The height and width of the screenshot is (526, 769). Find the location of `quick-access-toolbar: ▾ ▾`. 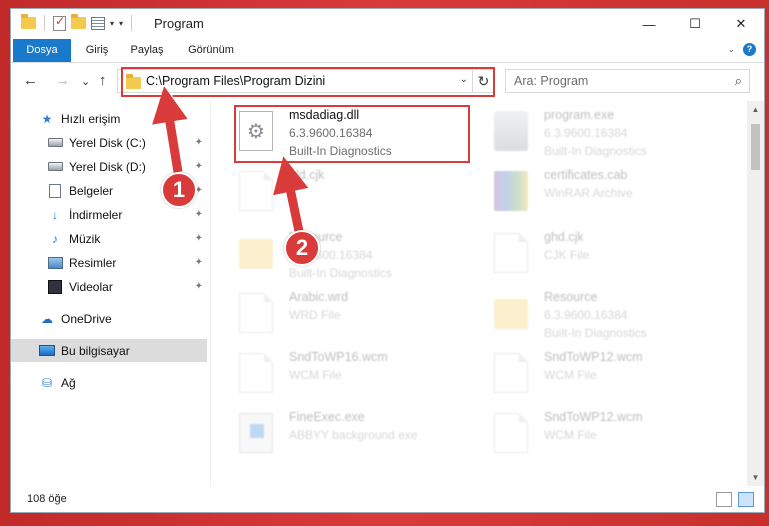

quick-access-toolbar: ▾ ▾ is located at coordinates (78, 22).